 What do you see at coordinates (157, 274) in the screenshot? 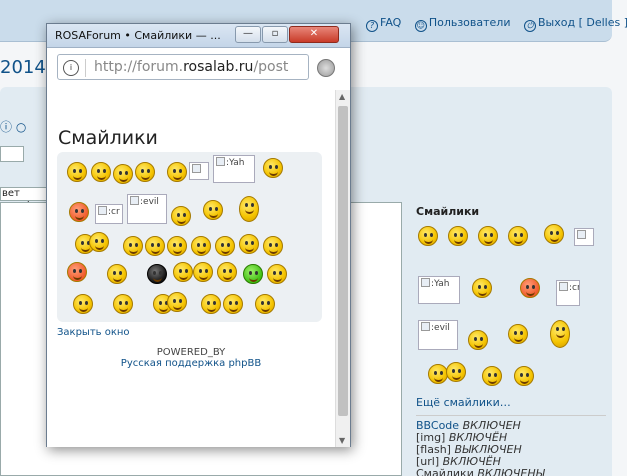
I see `bomb-smiley-icon` at bounding box center [157, 274].